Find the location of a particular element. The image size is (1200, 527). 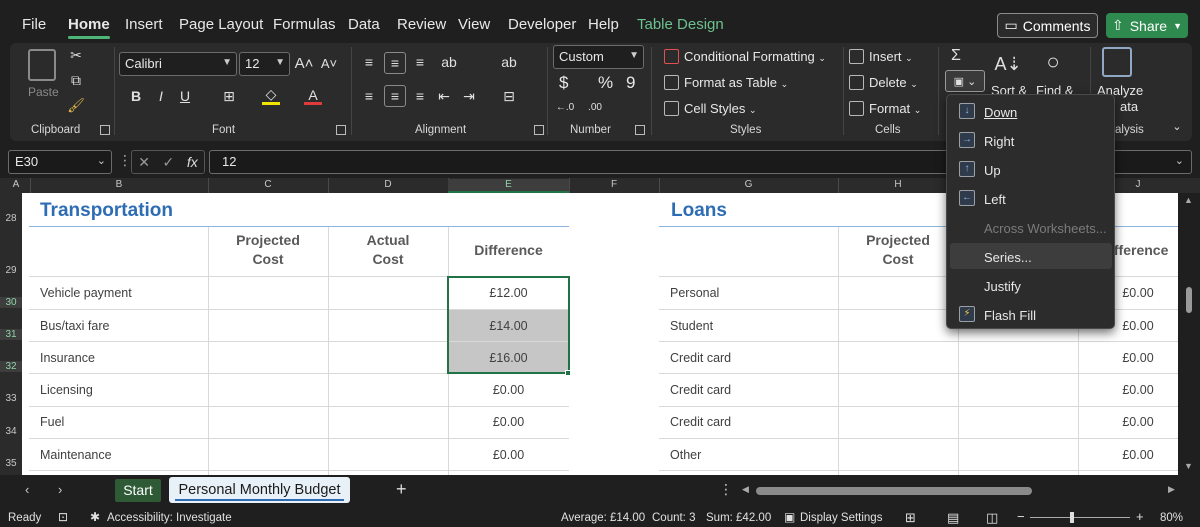

column-header-f: F is located at coordinates (614, 184).